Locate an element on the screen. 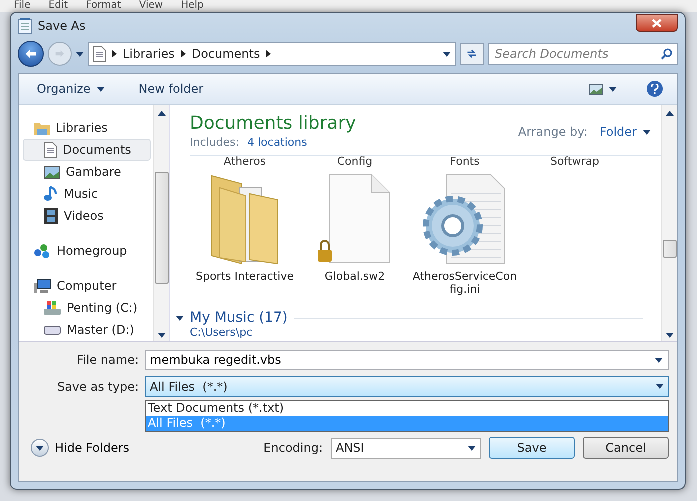 The image size is (697, 501). hide-folders-button: Hide Folders is located at coordinates (80, 448).